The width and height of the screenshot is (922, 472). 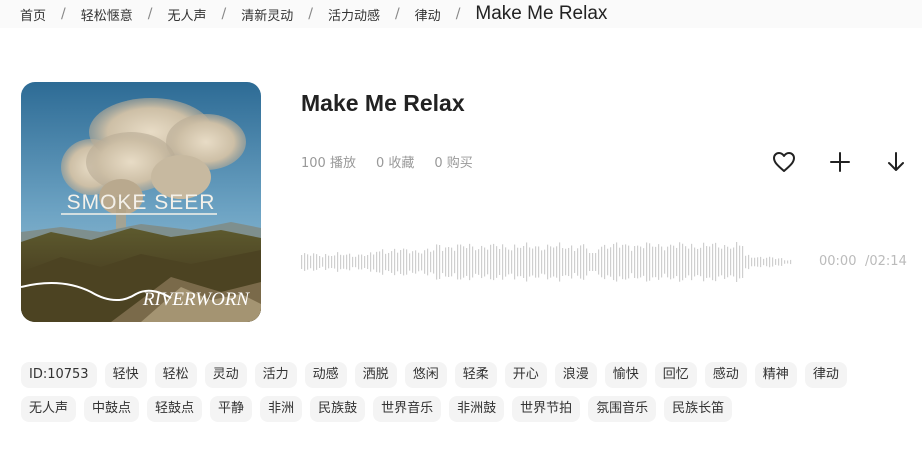 I want to click on tag-chip: 世界音乐, so click(x=407, y=409).